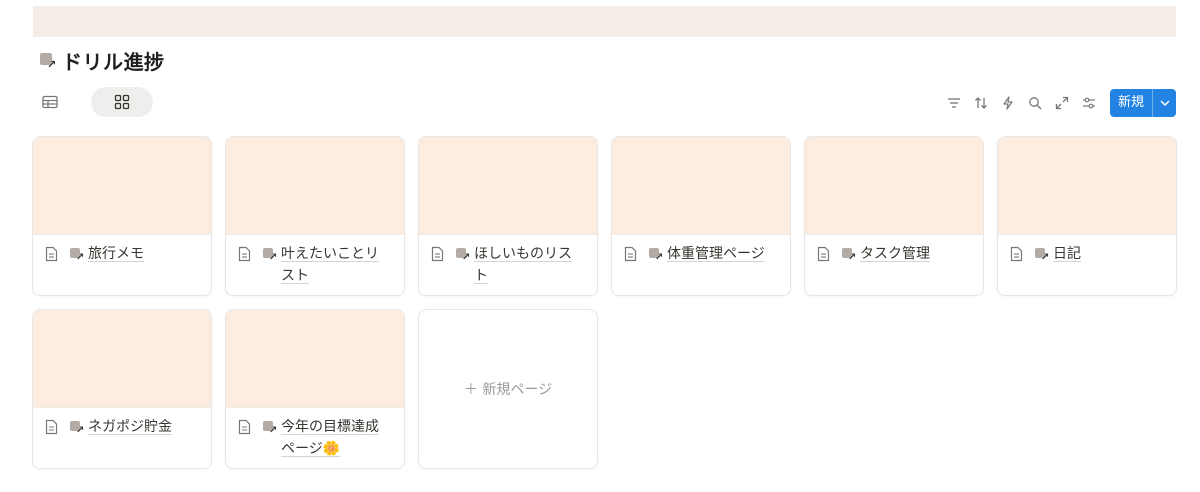  Describe the element at coordinates (113, 61) in the screenshot. I see `page-title: ドリル進捗` at that location.